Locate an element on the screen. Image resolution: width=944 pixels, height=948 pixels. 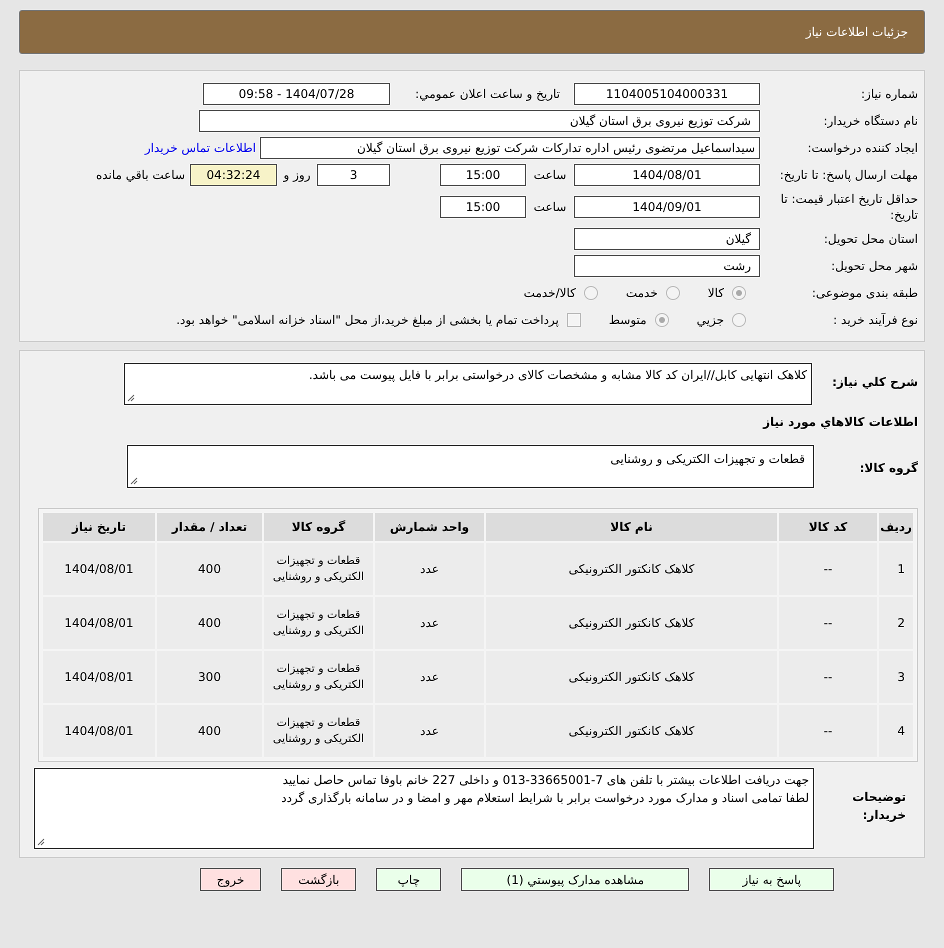
checkbox-label: پرداخت تمام یا بخشی از مبلغ خرید،از محل "اسناد خزانه اسلامی" خواهد بود. is located at coordinates (367, 320).